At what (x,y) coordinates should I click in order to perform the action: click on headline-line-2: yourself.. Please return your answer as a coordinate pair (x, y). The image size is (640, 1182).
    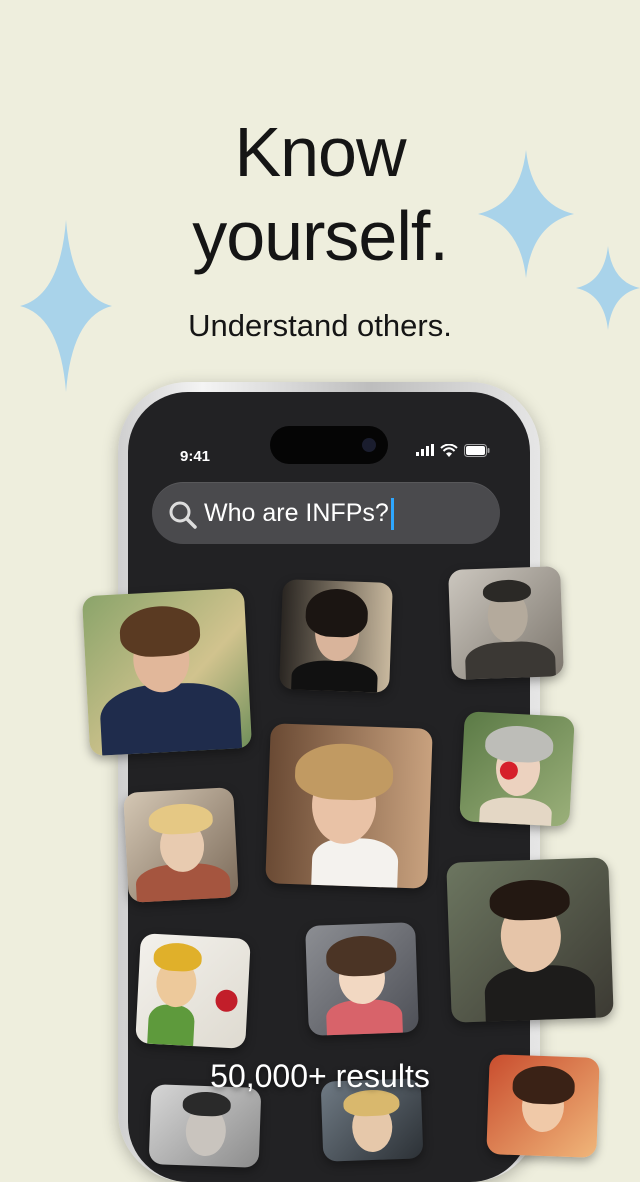
    Looking at the image, I should click on (320, 236).